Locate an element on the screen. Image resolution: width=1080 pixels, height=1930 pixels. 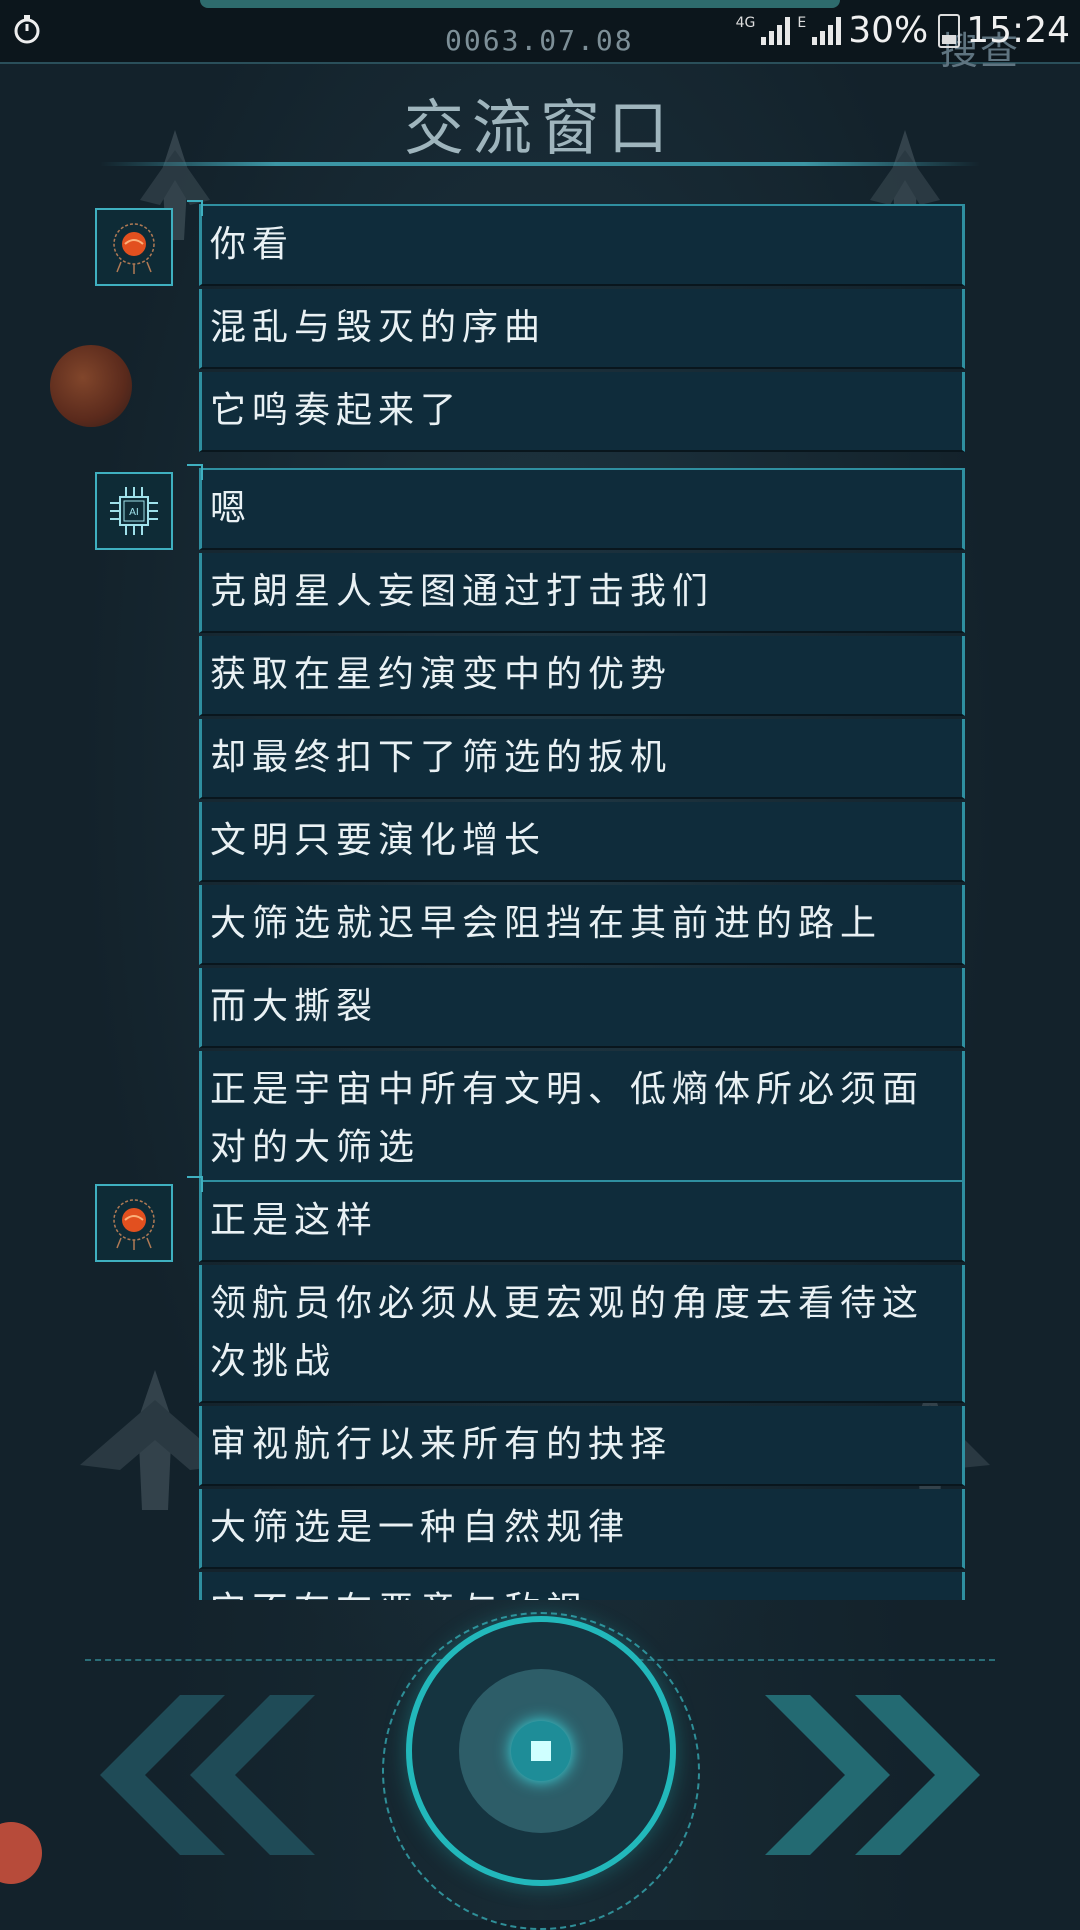
message-bubbles: 你看 混乱与毁灭的序曲 它鸣奏起来了 is located at coordinates (576, 327).